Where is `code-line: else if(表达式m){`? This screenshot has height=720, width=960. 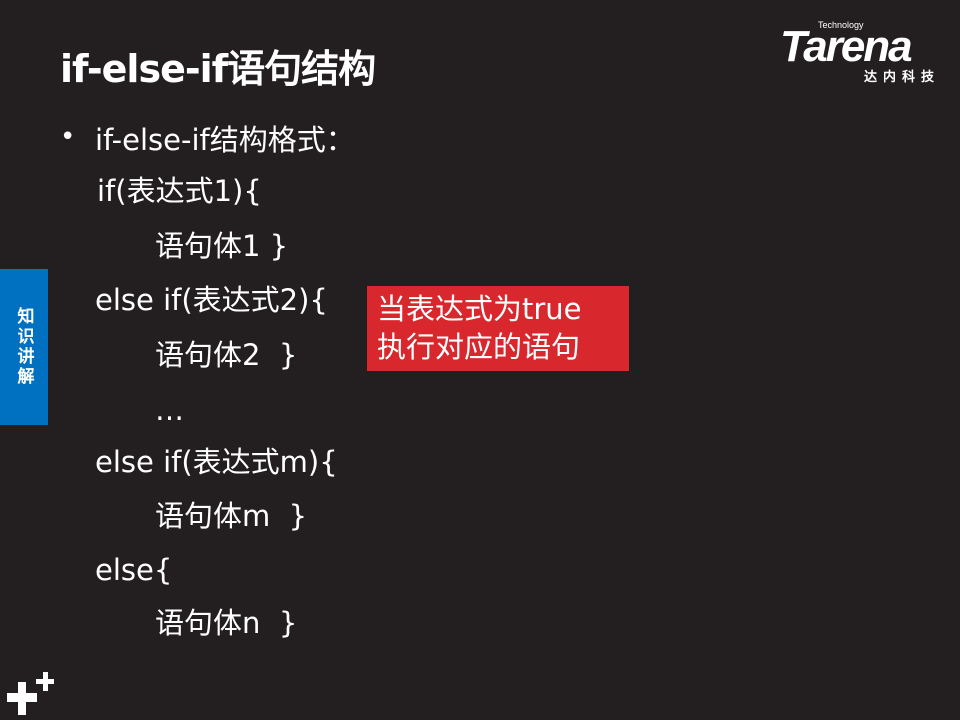 code-line: else if(表达式m){ is located at coordinates (216, 462).